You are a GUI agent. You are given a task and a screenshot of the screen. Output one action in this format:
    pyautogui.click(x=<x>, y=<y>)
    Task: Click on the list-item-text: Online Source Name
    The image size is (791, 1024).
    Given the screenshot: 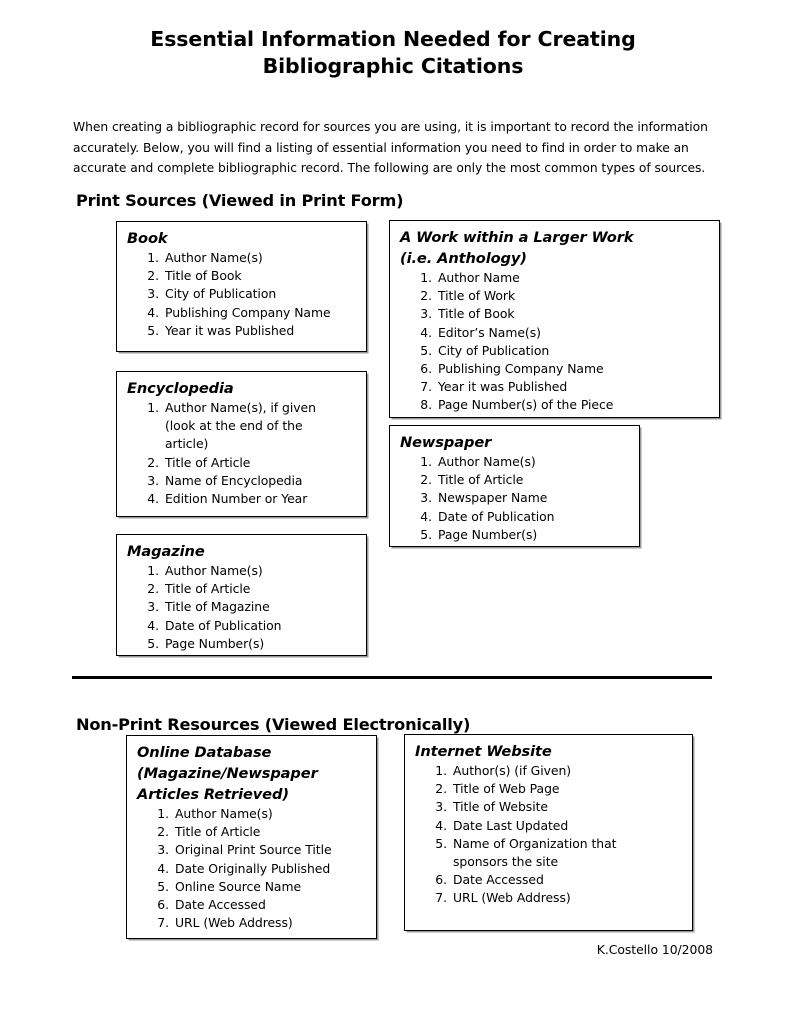 What is the action you would take?
    pyautogui.click(x=238, y=886)
    